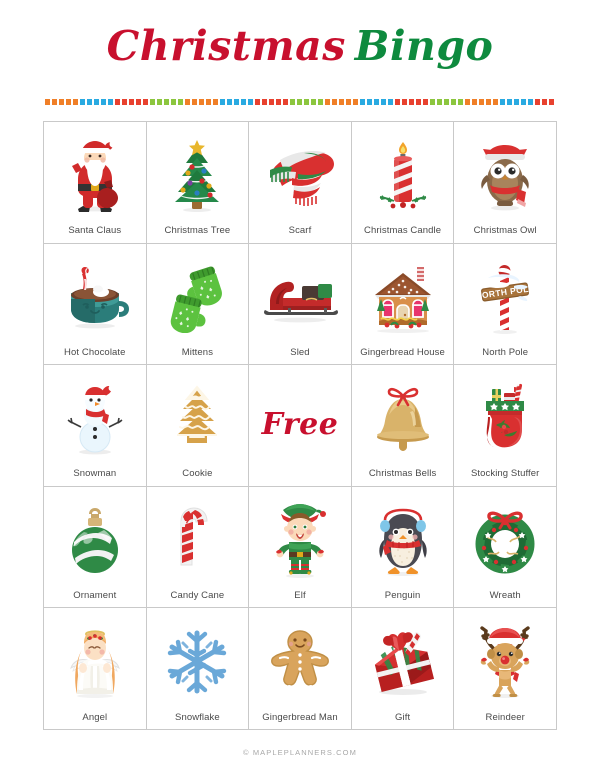 The height and width of the screenshot is (776, 600). I want to click on bingo-cell-label: Wreath, so click(505, 595).